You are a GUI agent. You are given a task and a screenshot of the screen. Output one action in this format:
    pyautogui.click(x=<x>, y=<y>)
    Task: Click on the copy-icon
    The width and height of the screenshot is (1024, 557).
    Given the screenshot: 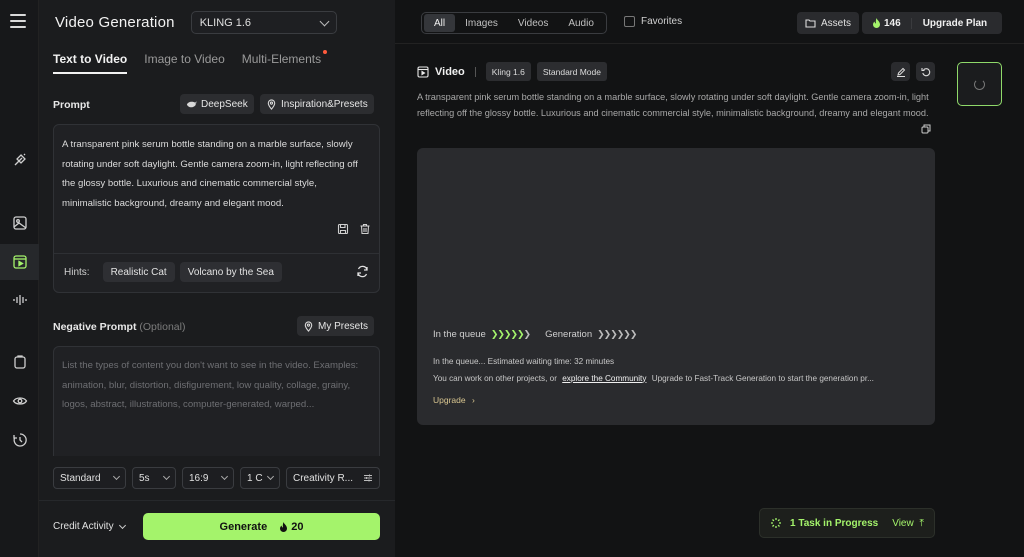 What is the action you would take?
    pyautogui.click(x=926, y=129)
    